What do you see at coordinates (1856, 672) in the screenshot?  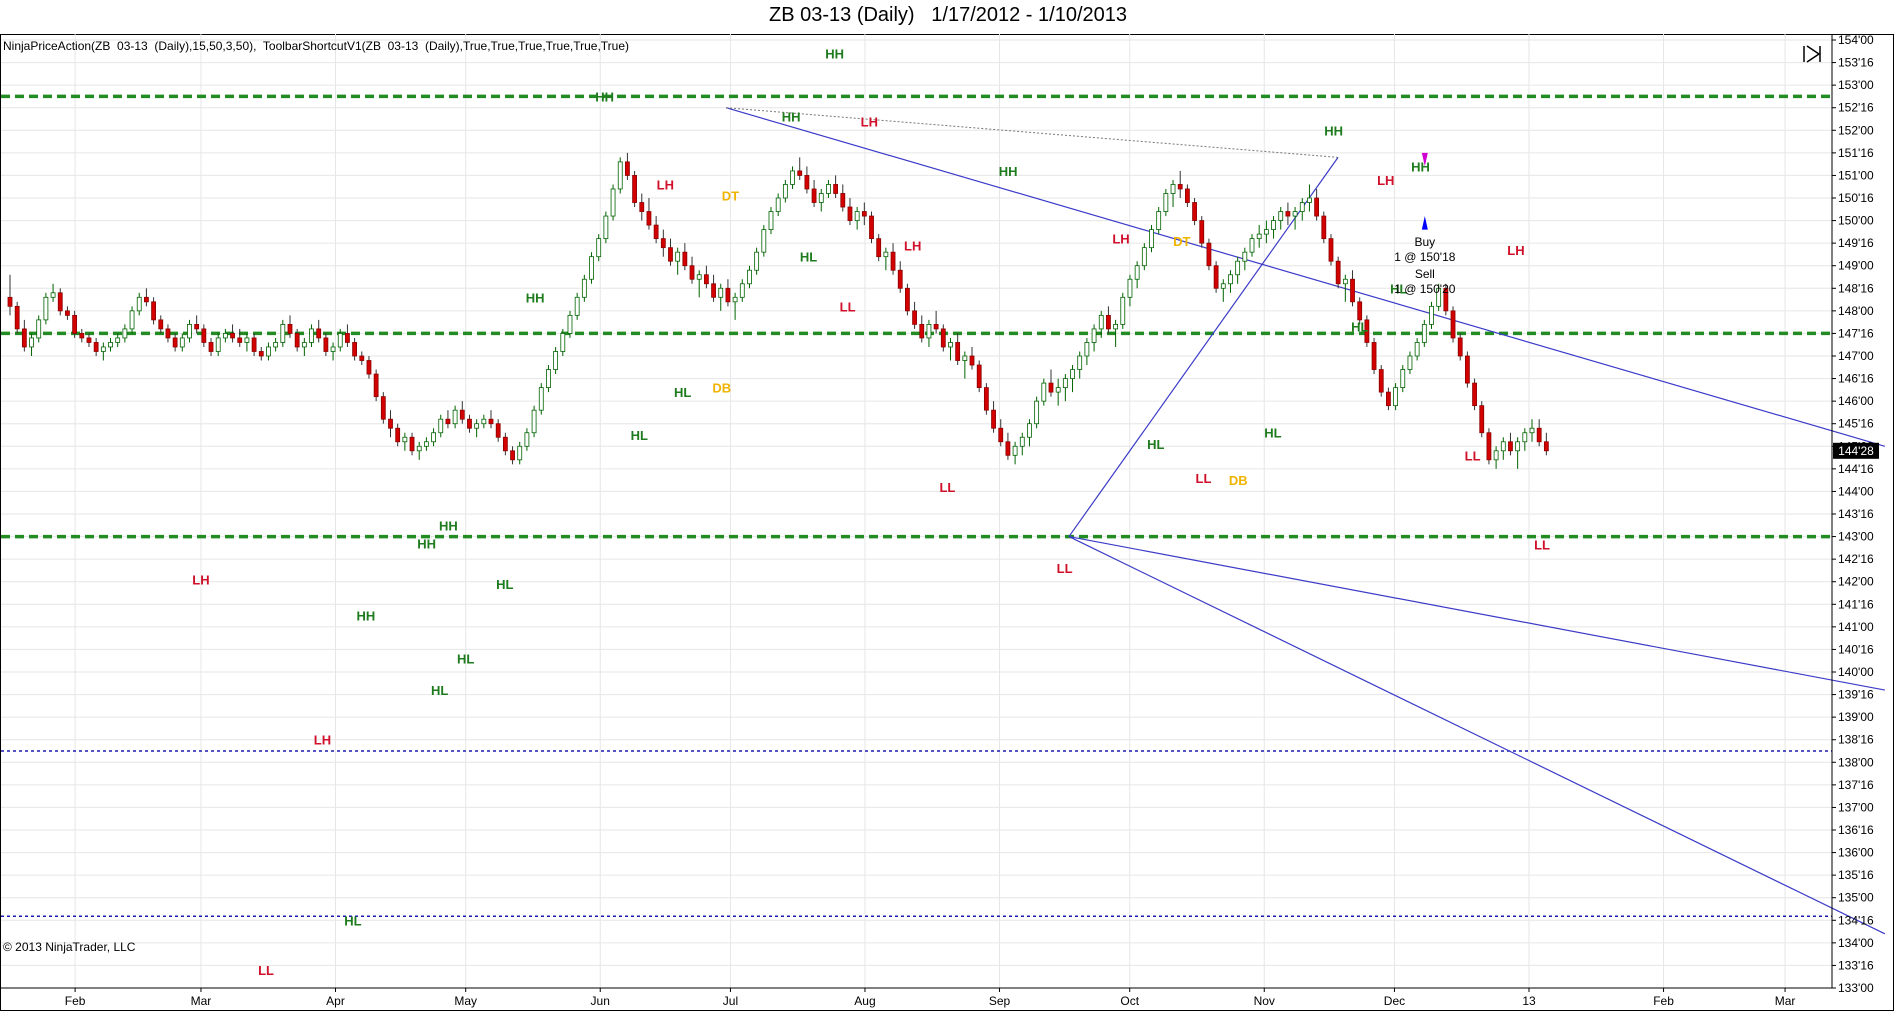 I see `y-tick-label: 140'00` at bounding box center [1856, 672].